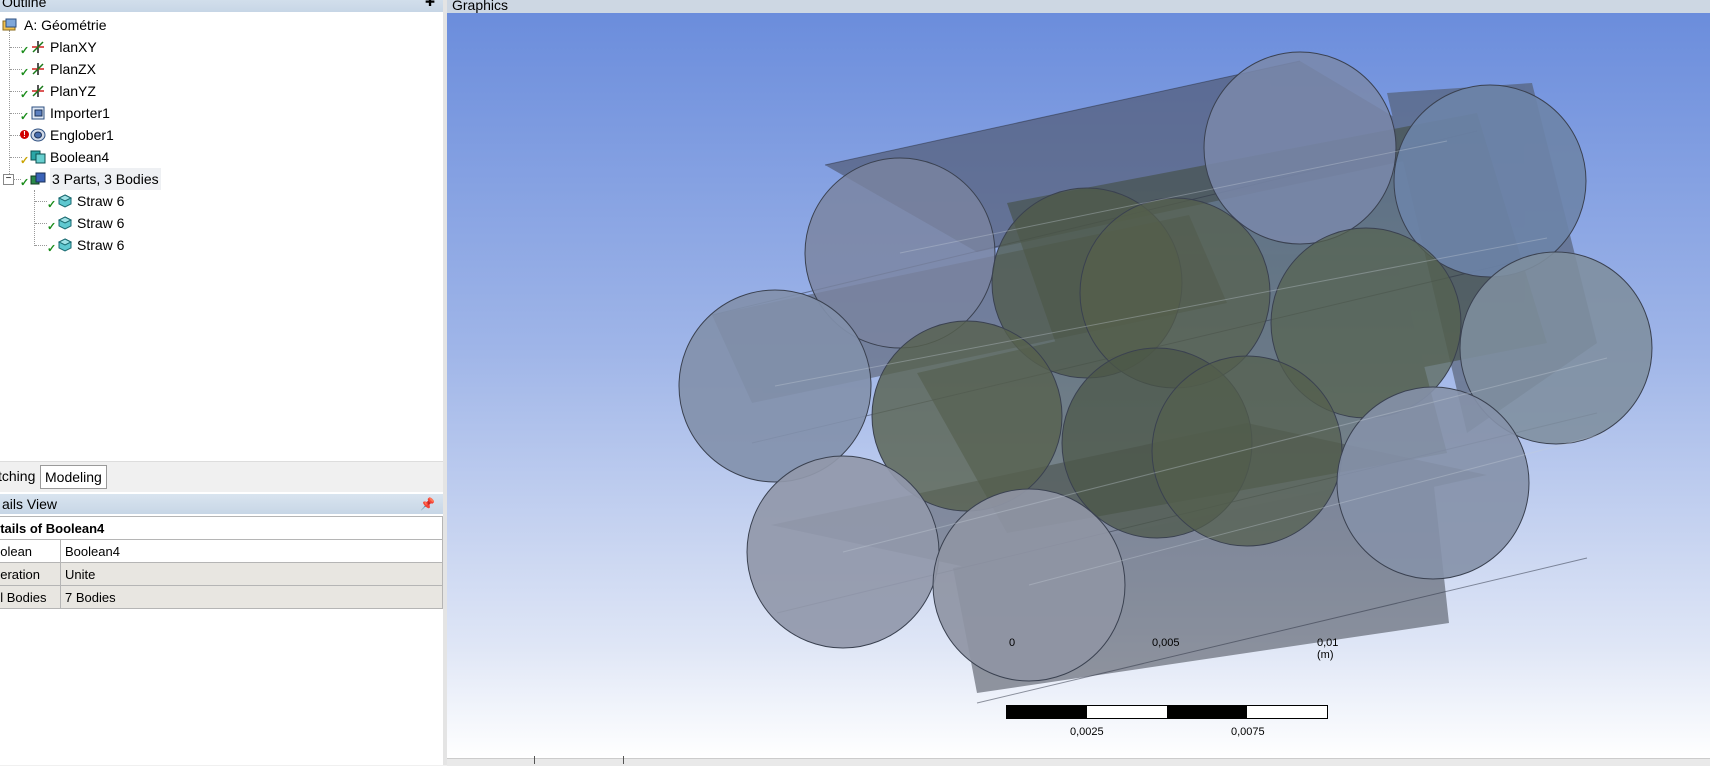 The image size is (1710, 766). What do you see at coordinates (30, 551) in the screenshot?
I see `prop-key: oolean` at bounding box center [30, 551].